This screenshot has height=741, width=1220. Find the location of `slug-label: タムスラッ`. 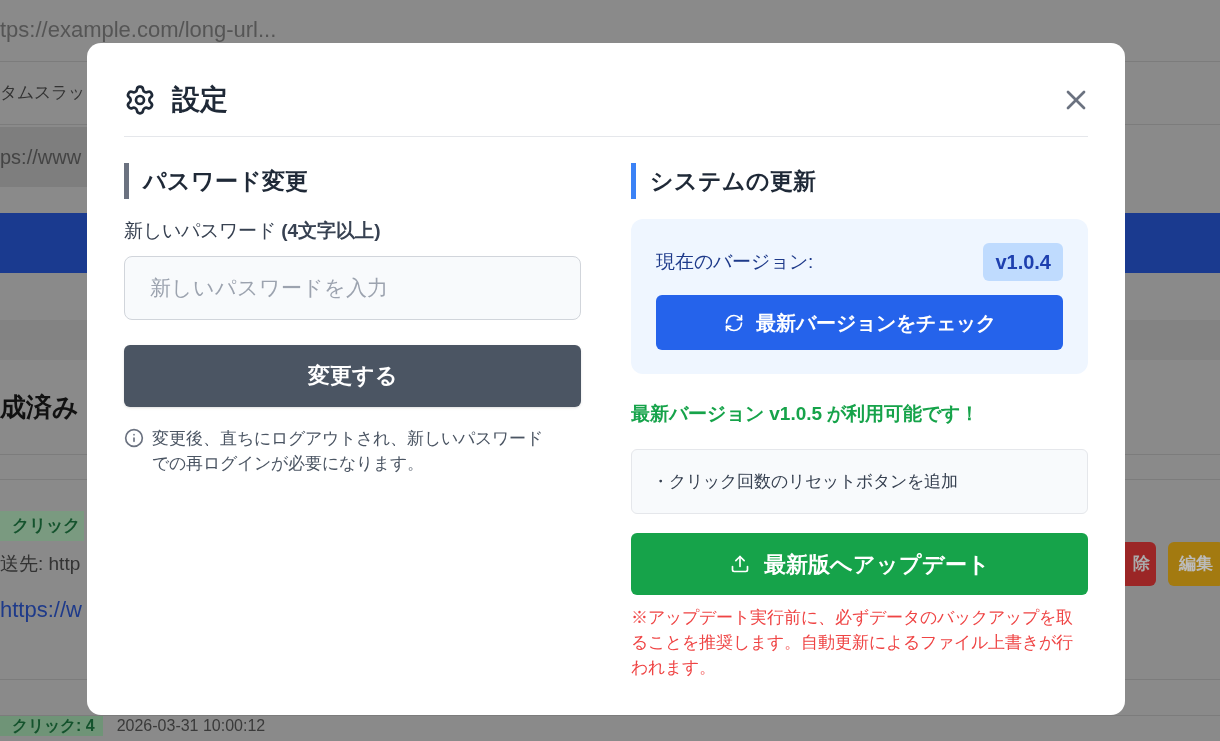

slug-label: タムスラッ is located at coordinates (42, 93).